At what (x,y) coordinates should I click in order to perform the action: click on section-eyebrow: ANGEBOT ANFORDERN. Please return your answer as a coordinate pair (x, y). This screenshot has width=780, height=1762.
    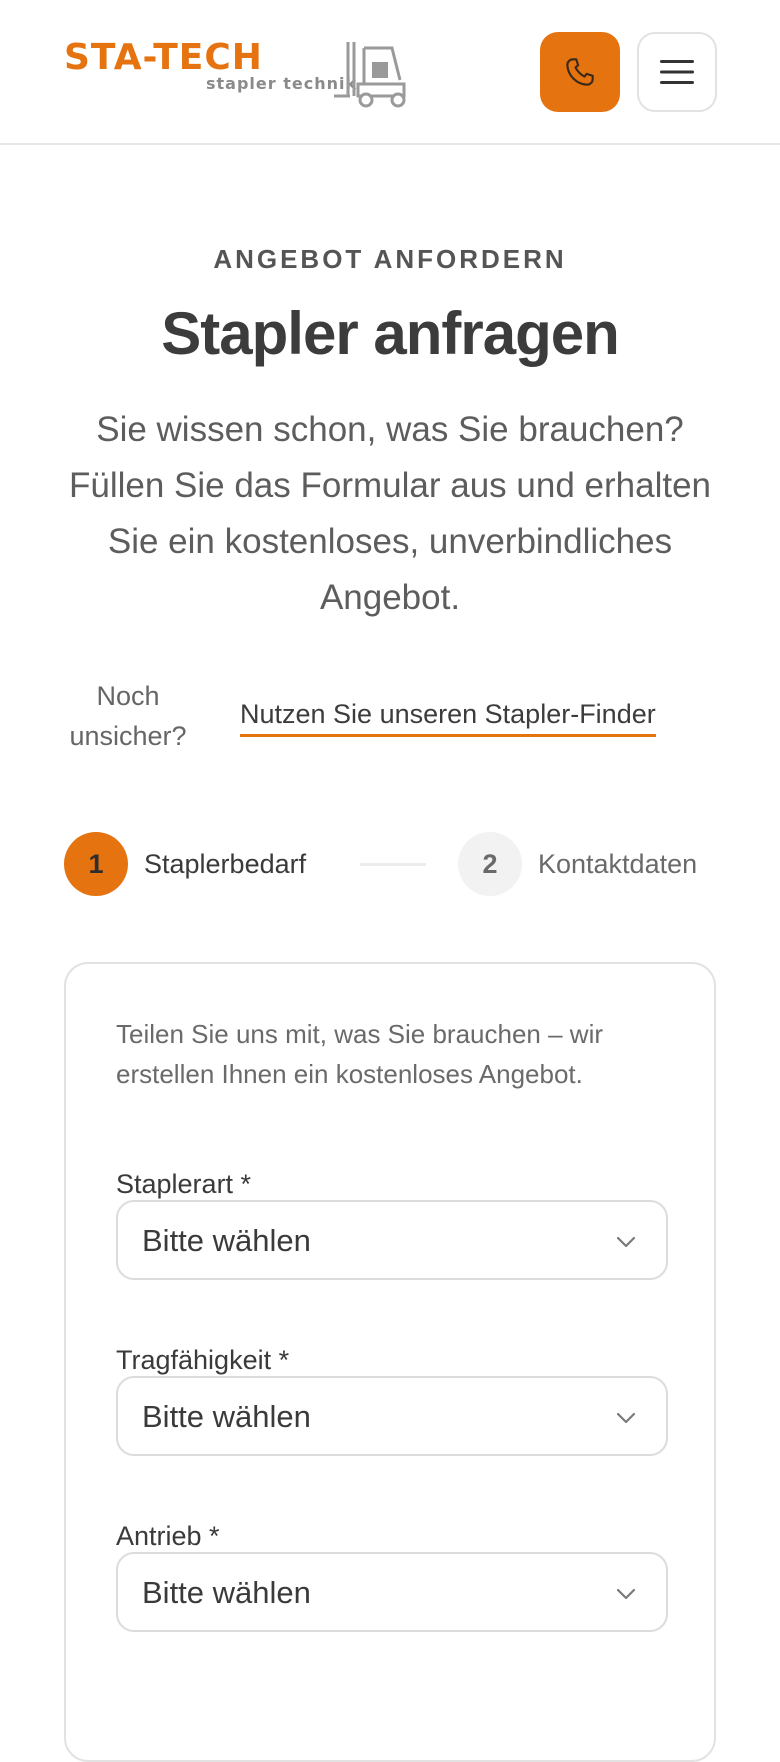
    Looking at the image, I should click on (390, 259).